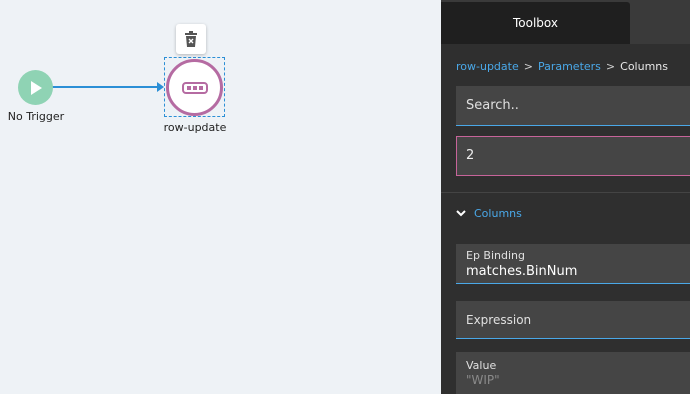 This screenshot has height=394, width=690. I want to click on breadcrumb-parameters: Parameters, so click(569, 66).